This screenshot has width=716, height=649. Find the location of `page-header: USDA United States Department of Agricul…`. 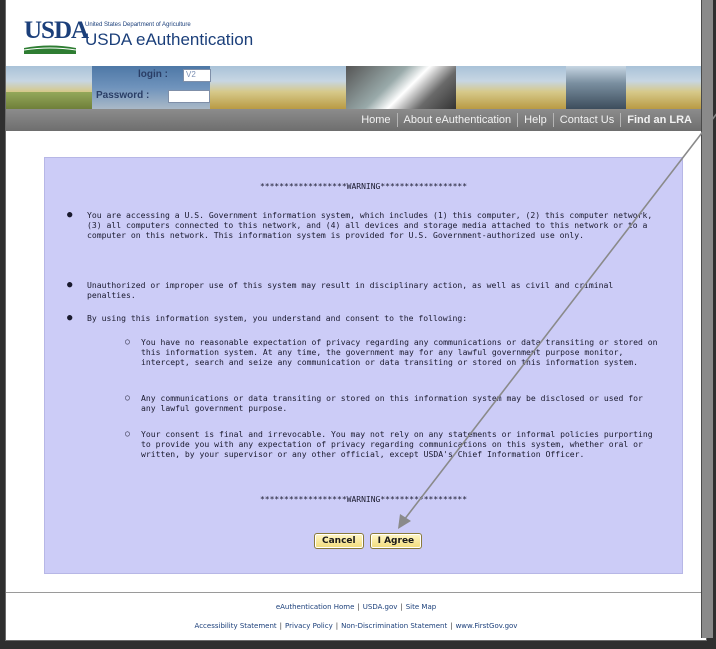

page-header: USDA United States Department of Agricul… is located at coordinates (356, 33).